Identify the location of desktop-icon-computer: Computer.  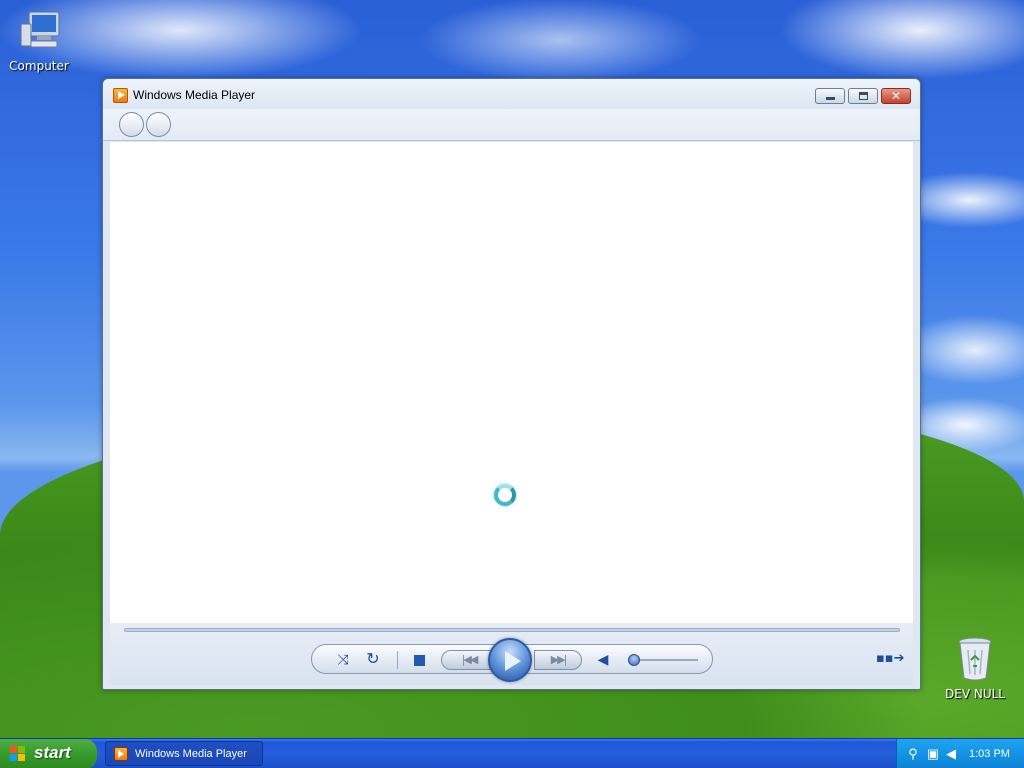
(39, 41).